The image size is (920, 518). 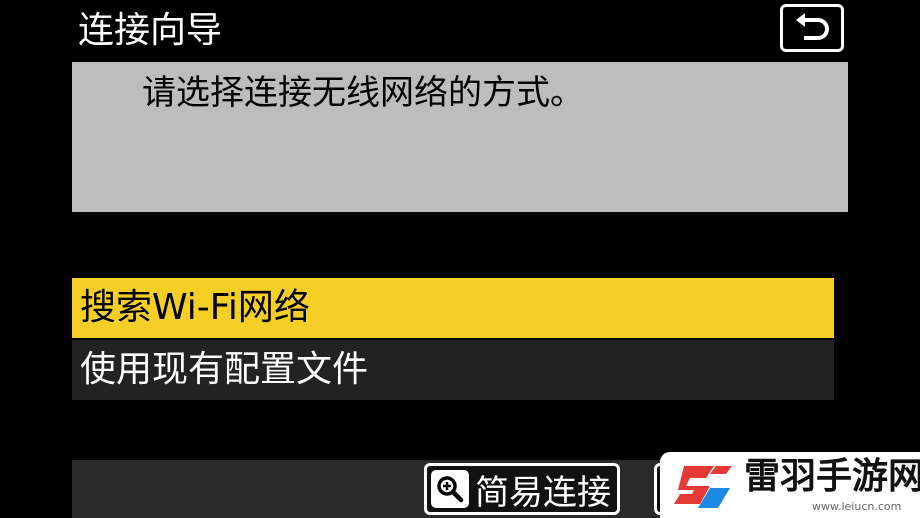 I want to click on page-title: 连接向导, so click(x=150, y=30).